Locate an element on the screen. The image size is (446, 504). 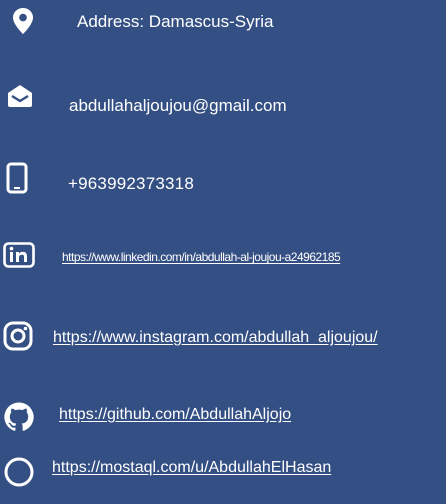
linkedin-icon is located at coordinates (19, 255).